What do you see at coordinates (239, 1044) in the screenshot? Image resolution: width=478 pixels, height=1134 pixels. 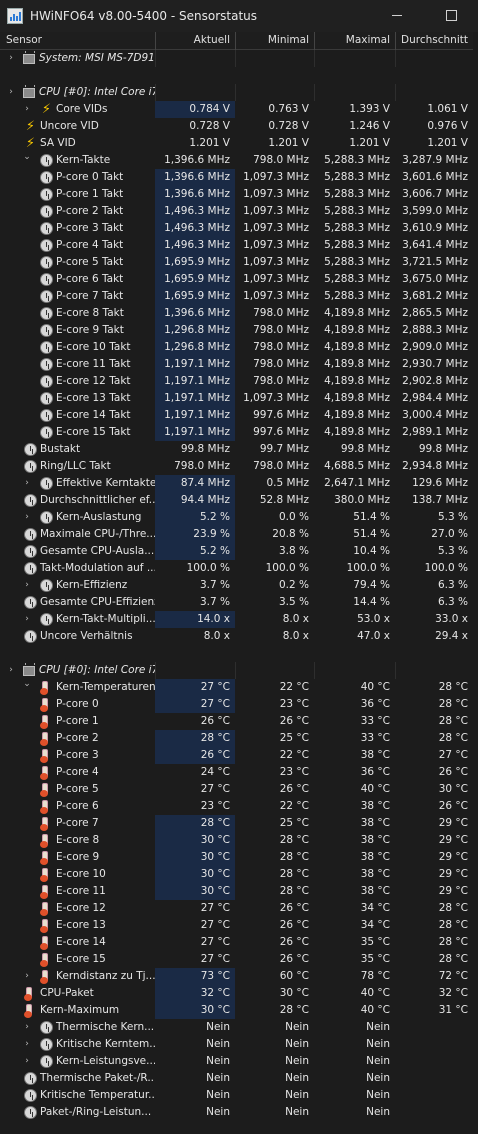 I see `sensor-row: › Kritische Kerntem... Nein Nein Nein` at bounding box center [239, 1044].